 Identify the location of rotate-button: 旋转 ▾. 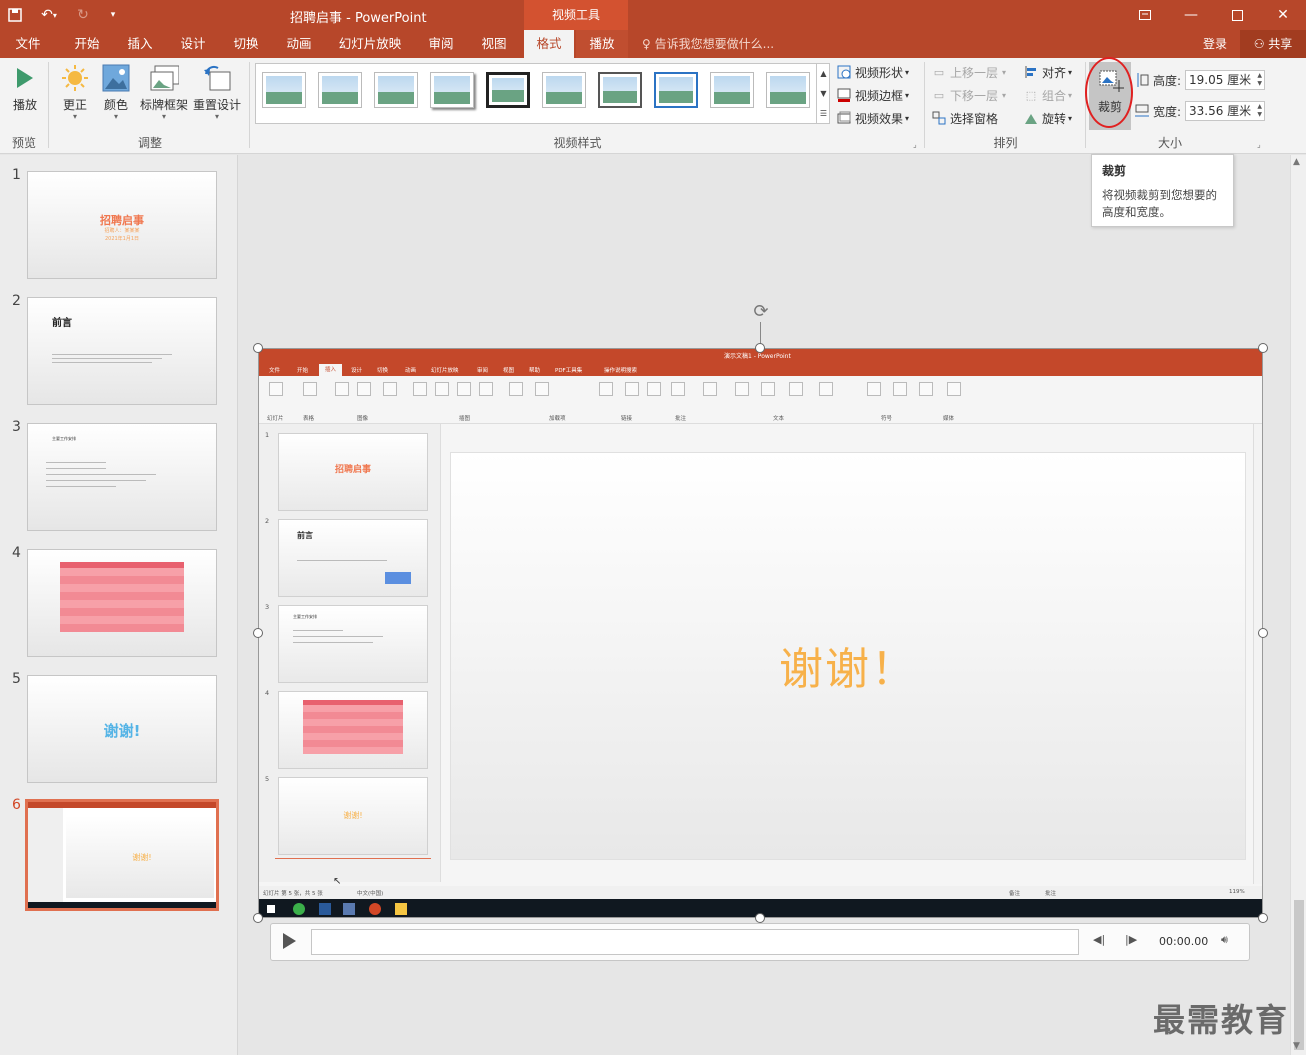
(1047, 118).